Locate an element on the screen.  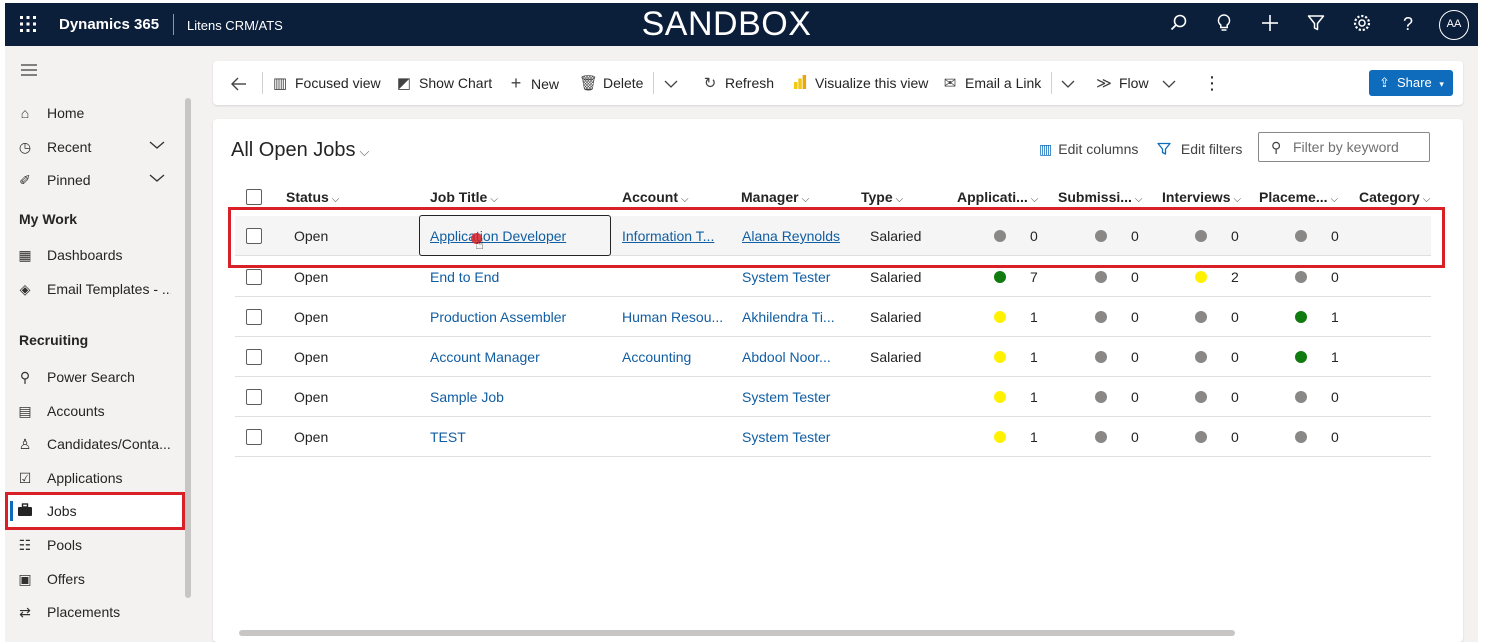
sidebar-item-placements: ⇄ Placements is located at coordinates (95, 612).